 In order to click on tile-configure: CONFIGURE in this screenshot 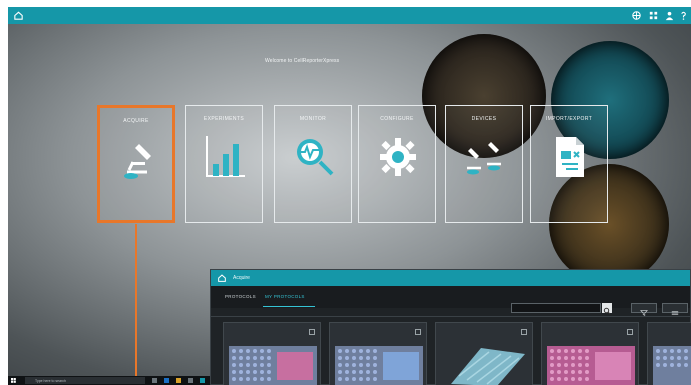, I will do `click(397, 164)`.